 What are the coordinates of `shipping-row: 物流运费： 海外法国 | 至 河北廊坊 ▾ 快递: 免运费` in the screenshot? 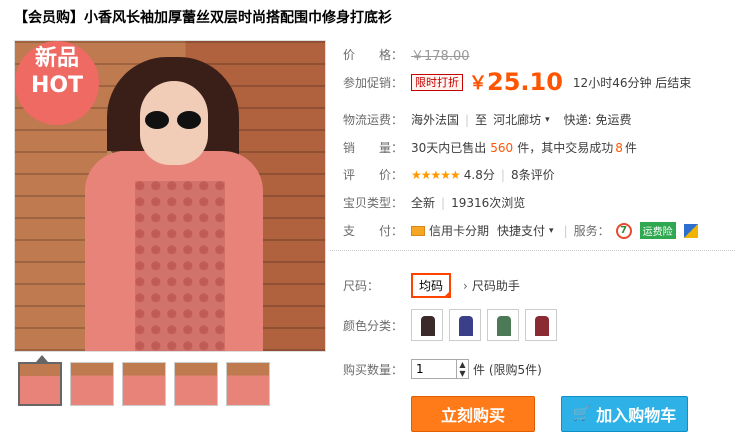 It's located at (487, 119).